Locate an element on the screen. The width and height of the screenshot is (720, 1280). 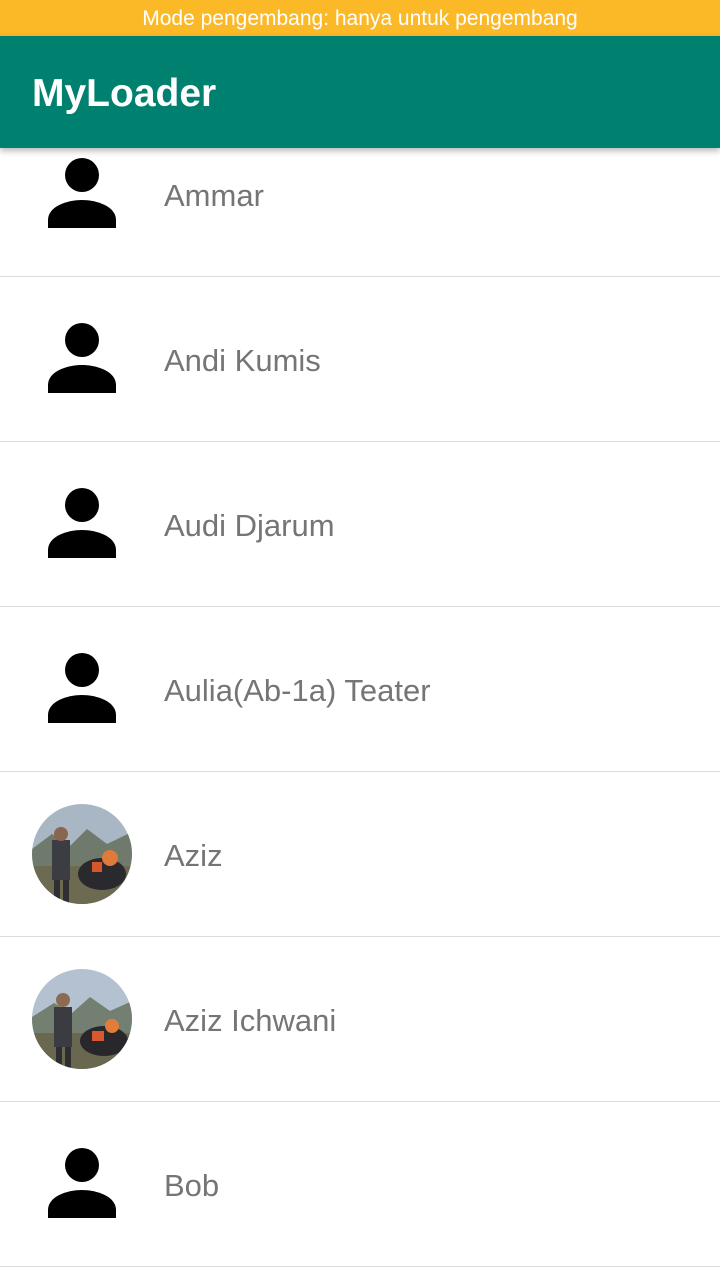
contact-row-ammar: Ammar is located at coordinates (360, 212).